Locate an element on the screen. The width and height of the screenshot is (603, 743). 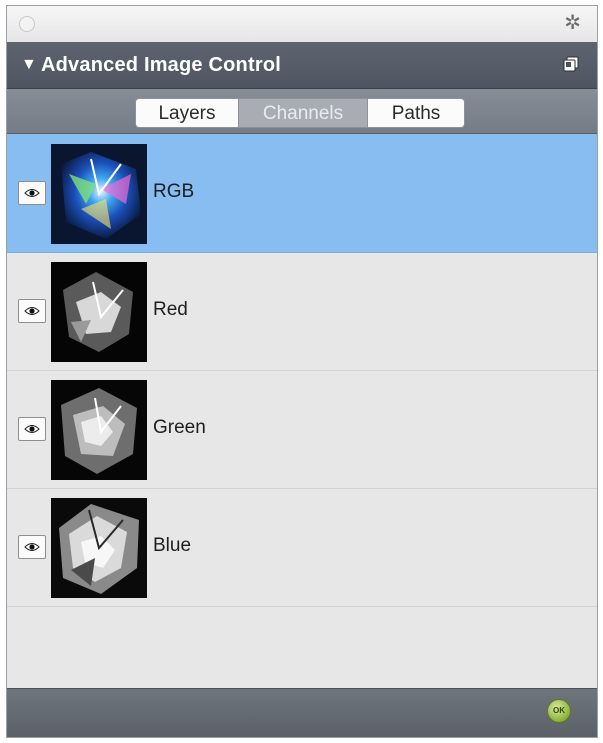
window-titlebar: ✲ is located at coordinates (302, 24).